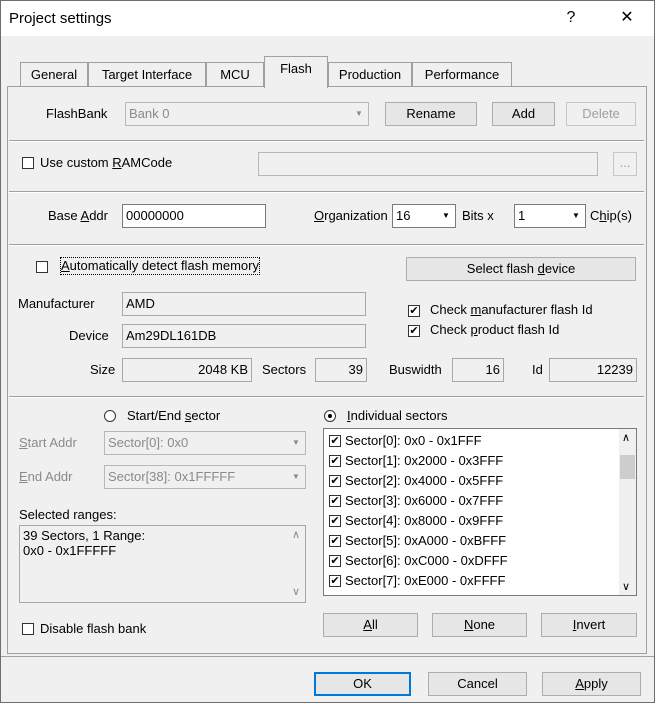 The height and width of the screenshot is (704, 657). Describe the element at coordinates (462, 74) in the screenshot. I see `tab-performance: Performance` at that location.